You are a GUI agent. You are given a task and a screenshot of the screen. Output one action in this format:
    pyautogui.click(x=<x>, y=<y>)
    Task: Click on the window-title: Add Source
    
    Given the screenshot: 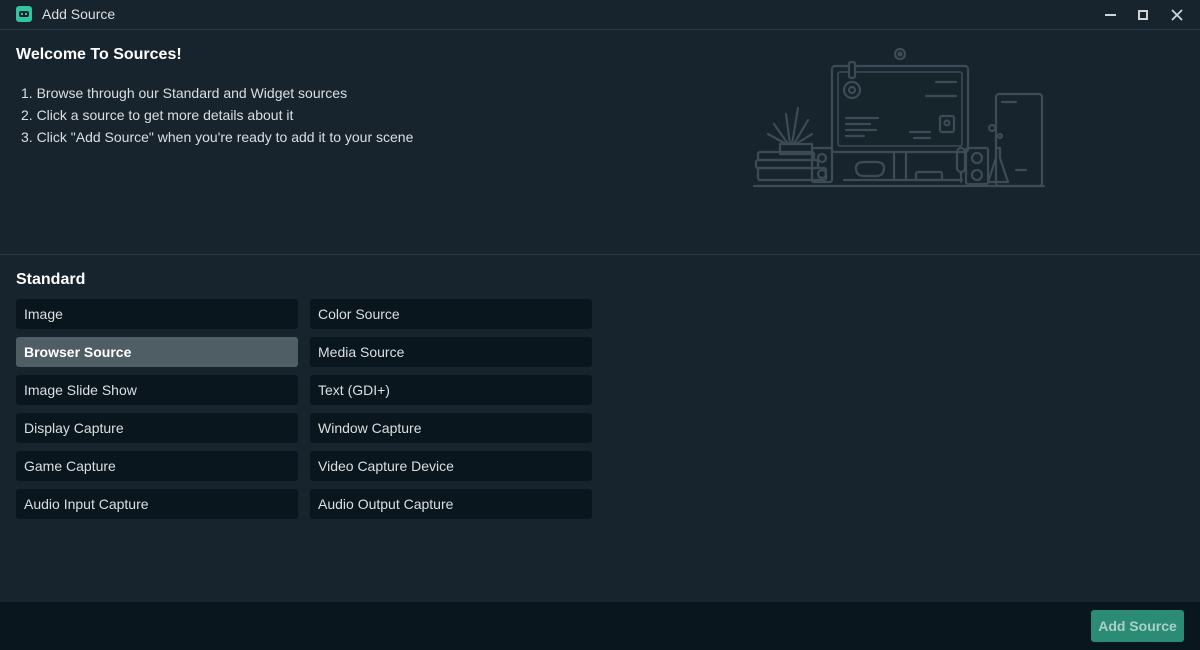 What is the action you would take?
    pyautogui.click(x=79, y=14)
    